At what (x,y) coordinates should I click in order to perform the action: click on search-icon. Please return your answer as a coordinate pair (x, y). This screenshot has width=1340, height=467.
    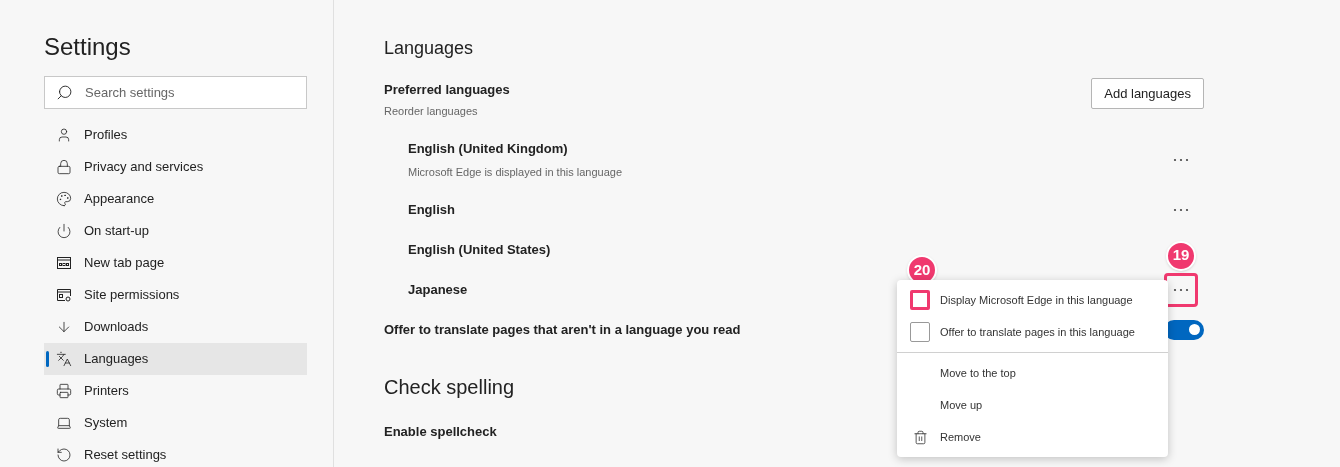
    Looking at the image, I should click on (64, 92).